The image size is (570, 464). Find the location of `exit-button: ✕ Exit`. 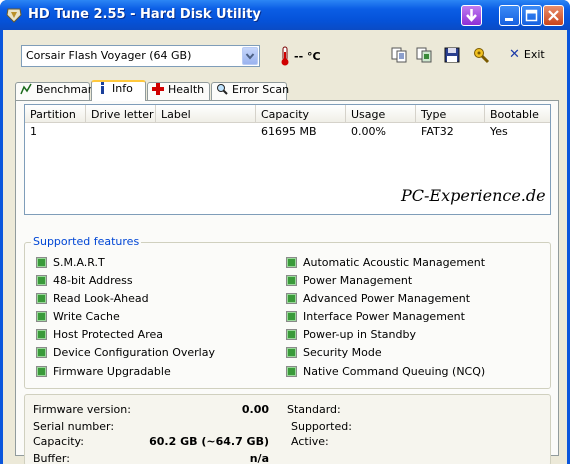

exit-button: ✕ Exit is located at coordinates (527, 56).